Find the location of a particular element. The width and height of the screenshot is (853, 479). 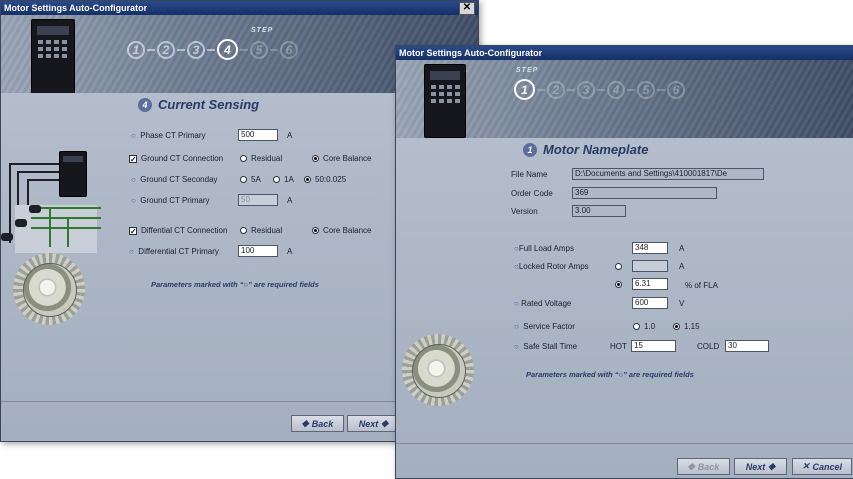

file-name-field: D:\Documents and Settings\410001817\De is located at coordinates (668, 174).